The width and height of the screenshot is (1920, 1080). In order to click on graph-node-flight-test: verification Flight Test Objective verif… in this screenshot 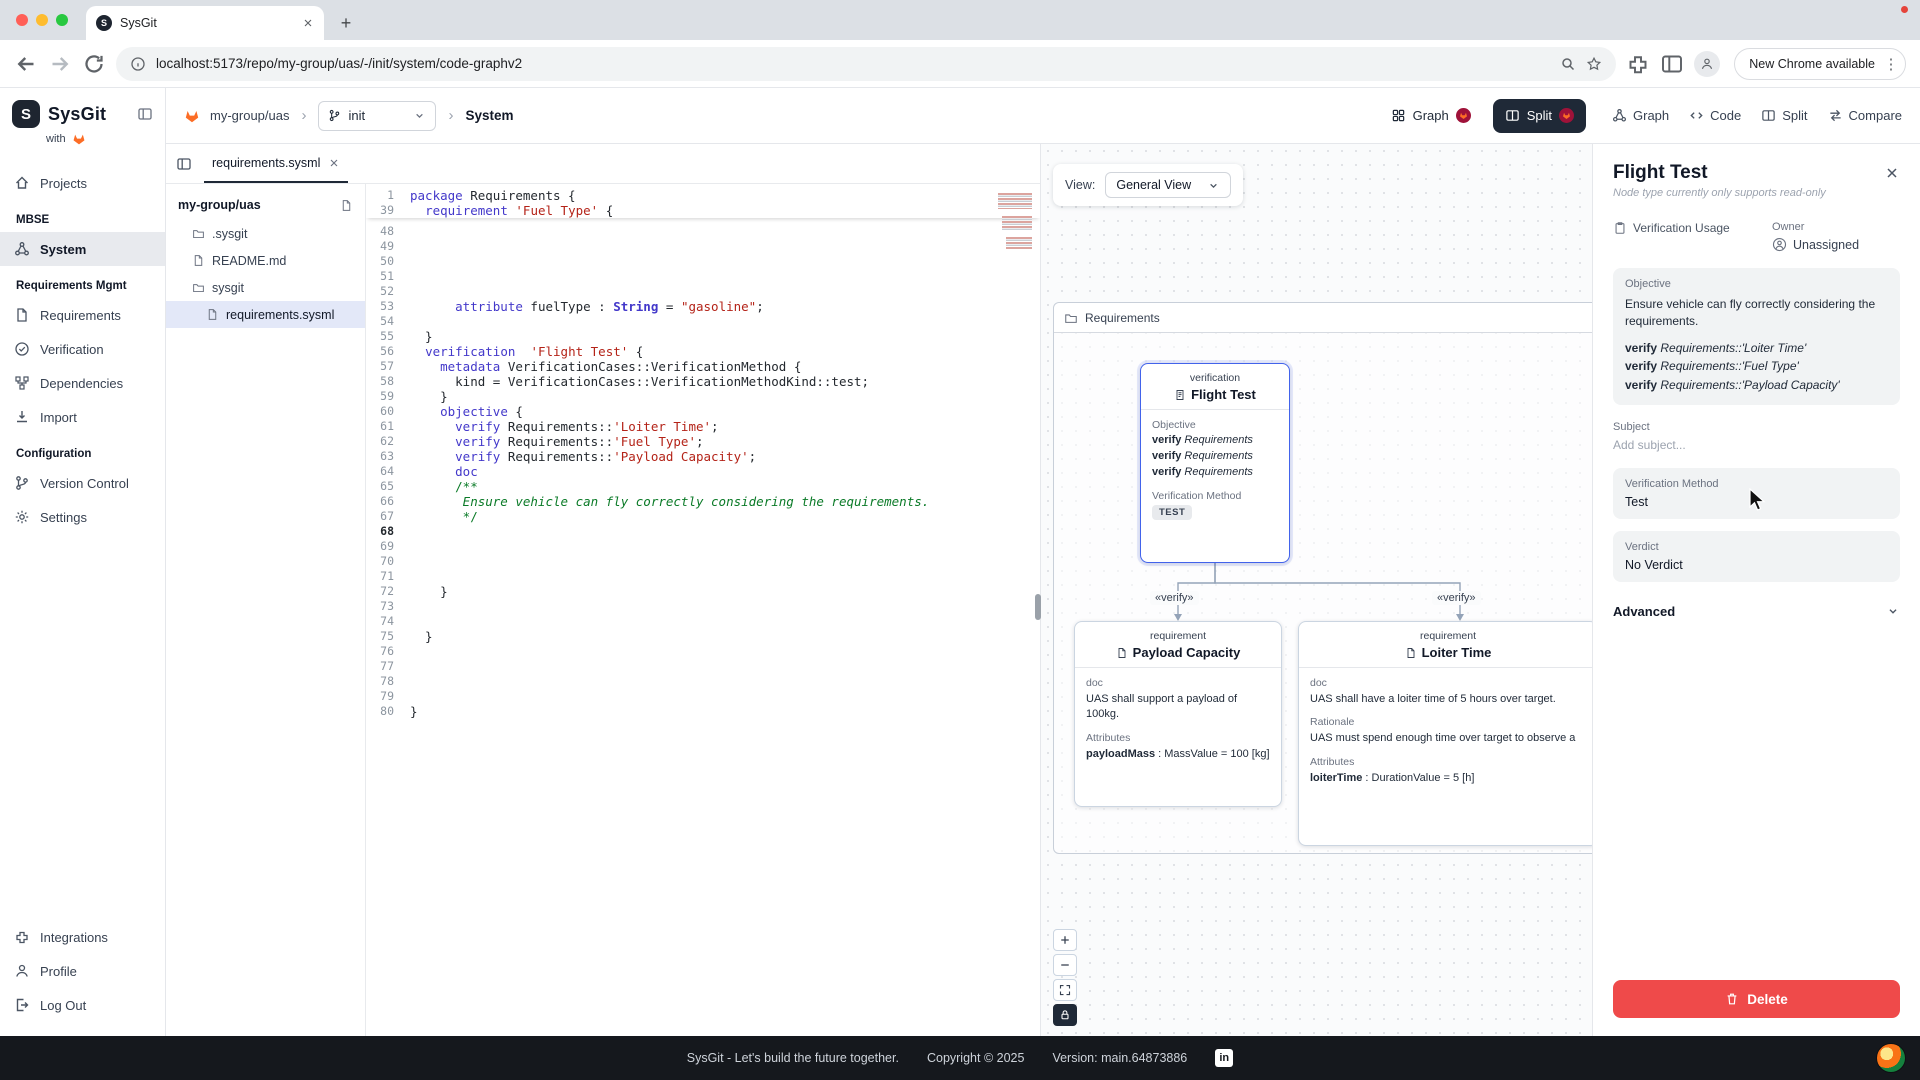, I will do `click(1215, 463)`.